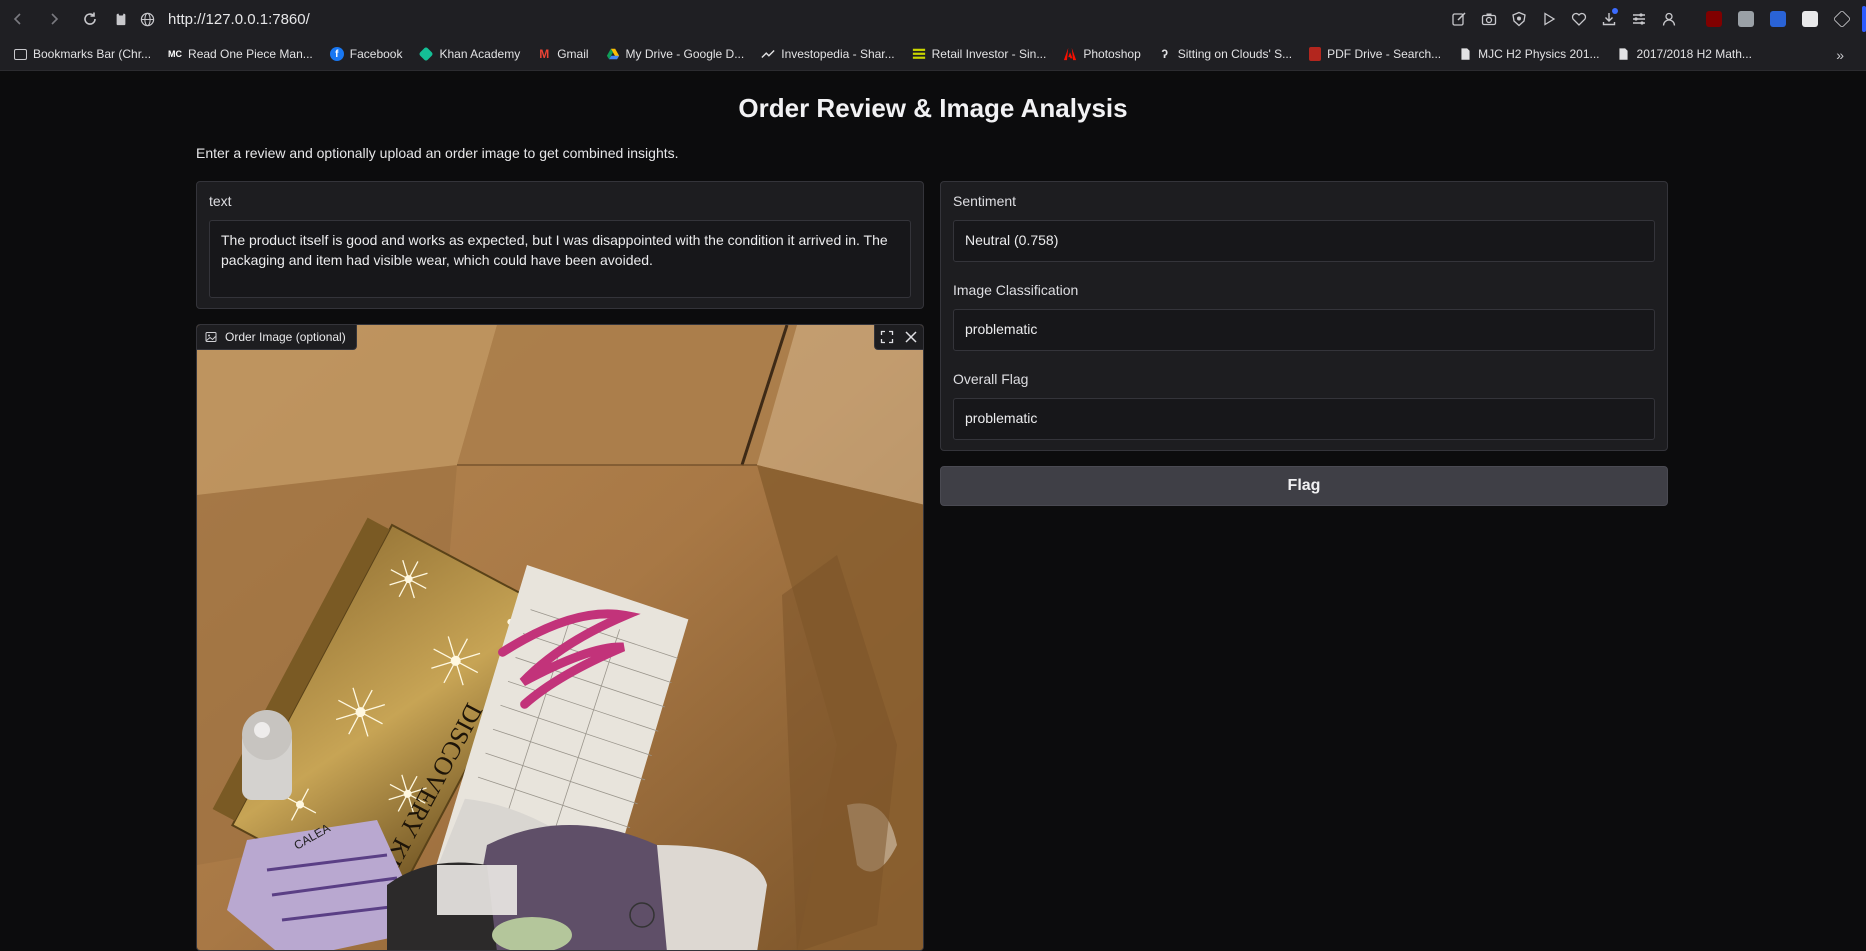  I want to click on cube-extension-icon, so click(1842, 19).